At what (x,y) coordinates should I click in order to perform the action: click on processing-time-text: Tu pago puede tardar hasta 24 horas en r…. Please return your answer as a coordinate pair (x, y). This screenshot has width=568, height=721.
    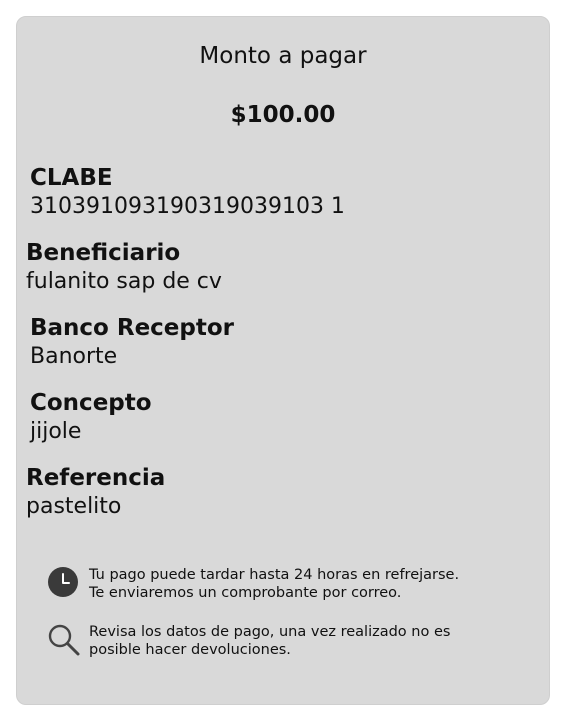
    Looking at the image, I should click on (274, 584).